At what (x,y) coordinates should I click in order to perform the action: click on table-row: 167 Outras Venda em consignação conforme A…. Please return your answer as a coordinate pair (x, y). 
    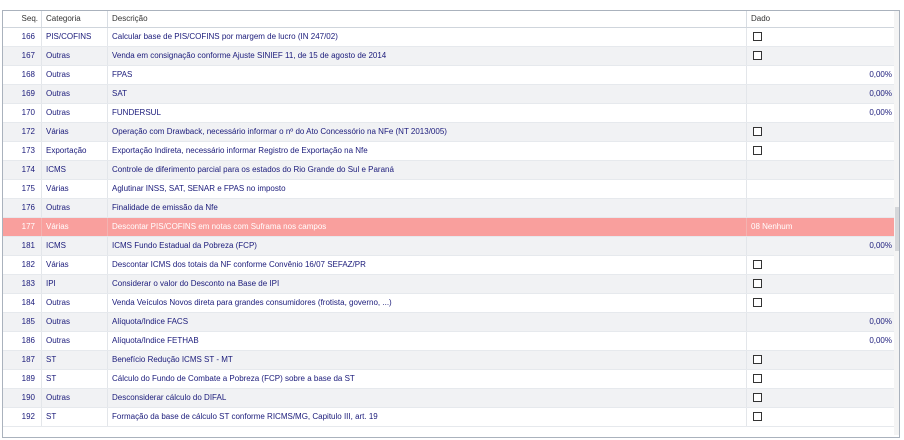
    Looking at the image, I should click on (451, 56).